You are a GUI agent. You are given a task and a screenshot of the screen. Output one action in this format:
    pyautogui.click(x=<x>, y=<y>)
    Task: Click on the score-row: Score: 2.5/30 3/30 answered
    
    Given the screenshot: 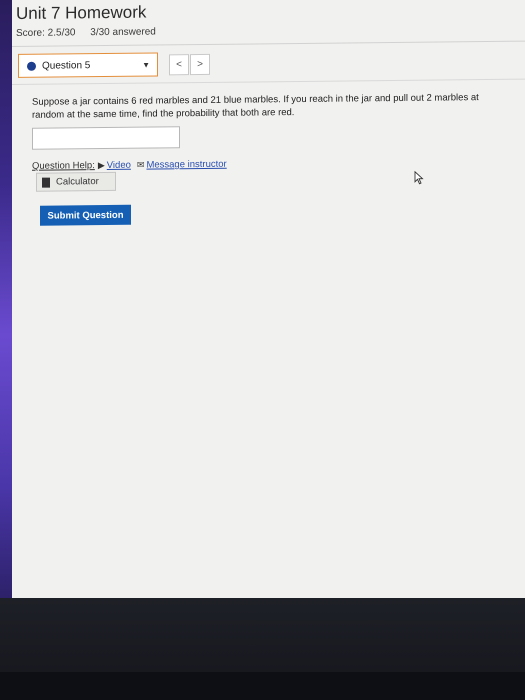 What is the action you would take?
    pyautogui.click(x=92, y=32)
    